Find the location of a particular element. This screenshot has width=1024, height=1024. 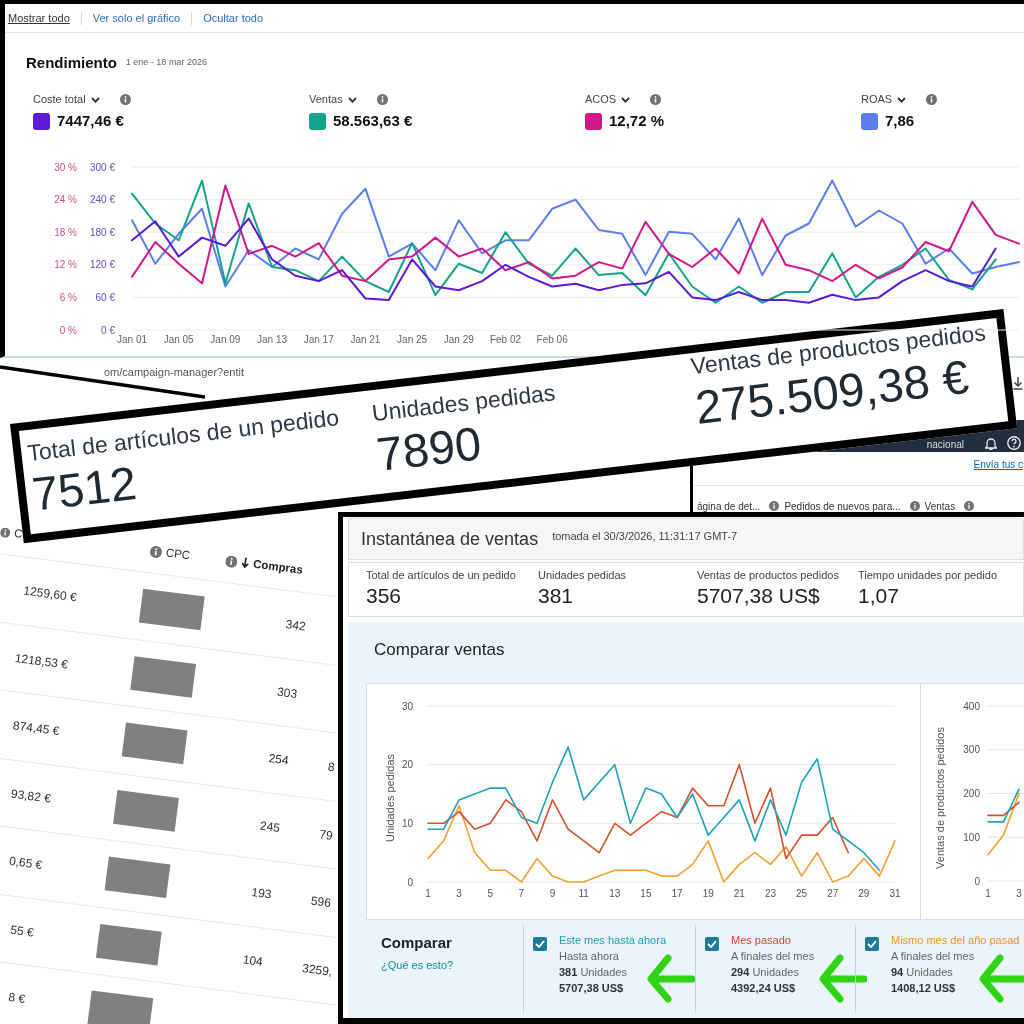

metric-value: 7447,46 € is located at coordinates (90, 121).